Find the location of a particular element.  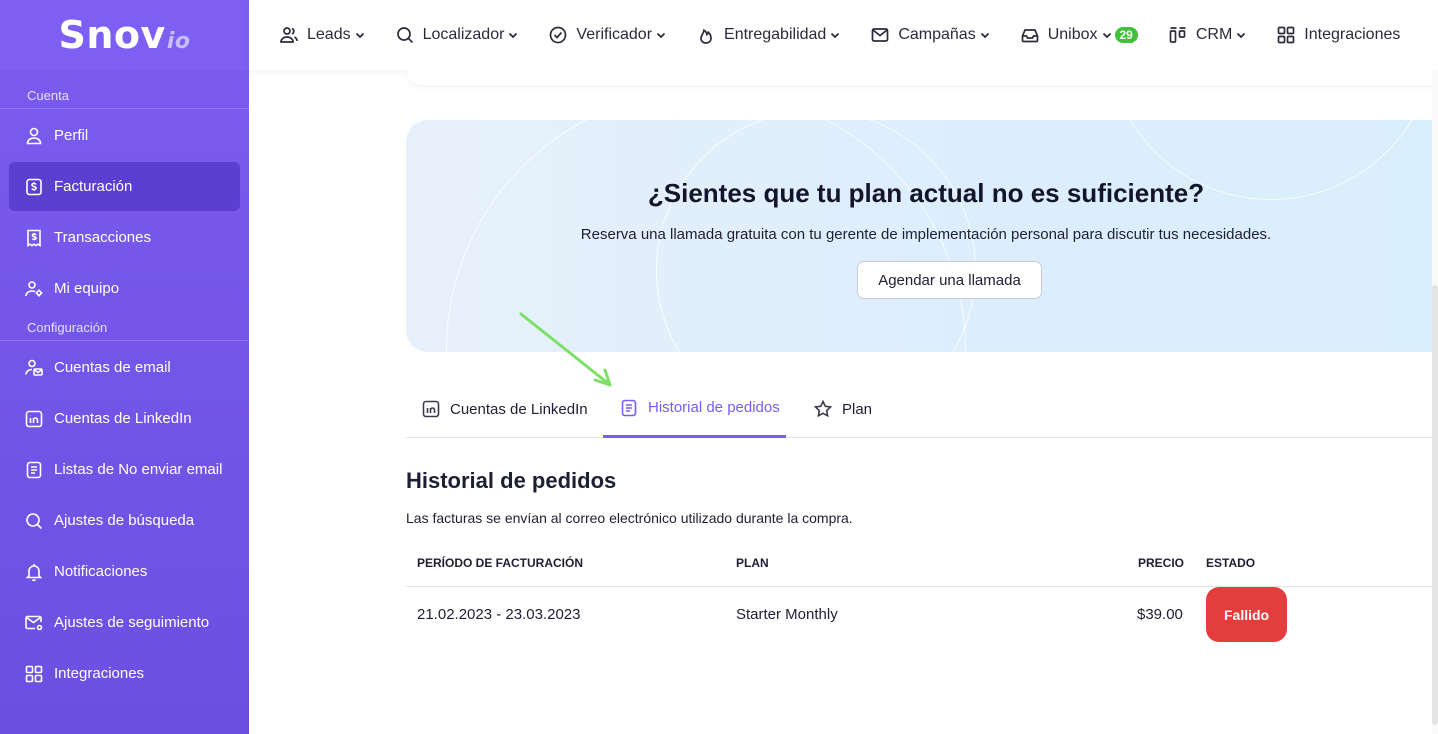

tab-label: Cuentas de LinkedIn is located at coordinates (519, 409).